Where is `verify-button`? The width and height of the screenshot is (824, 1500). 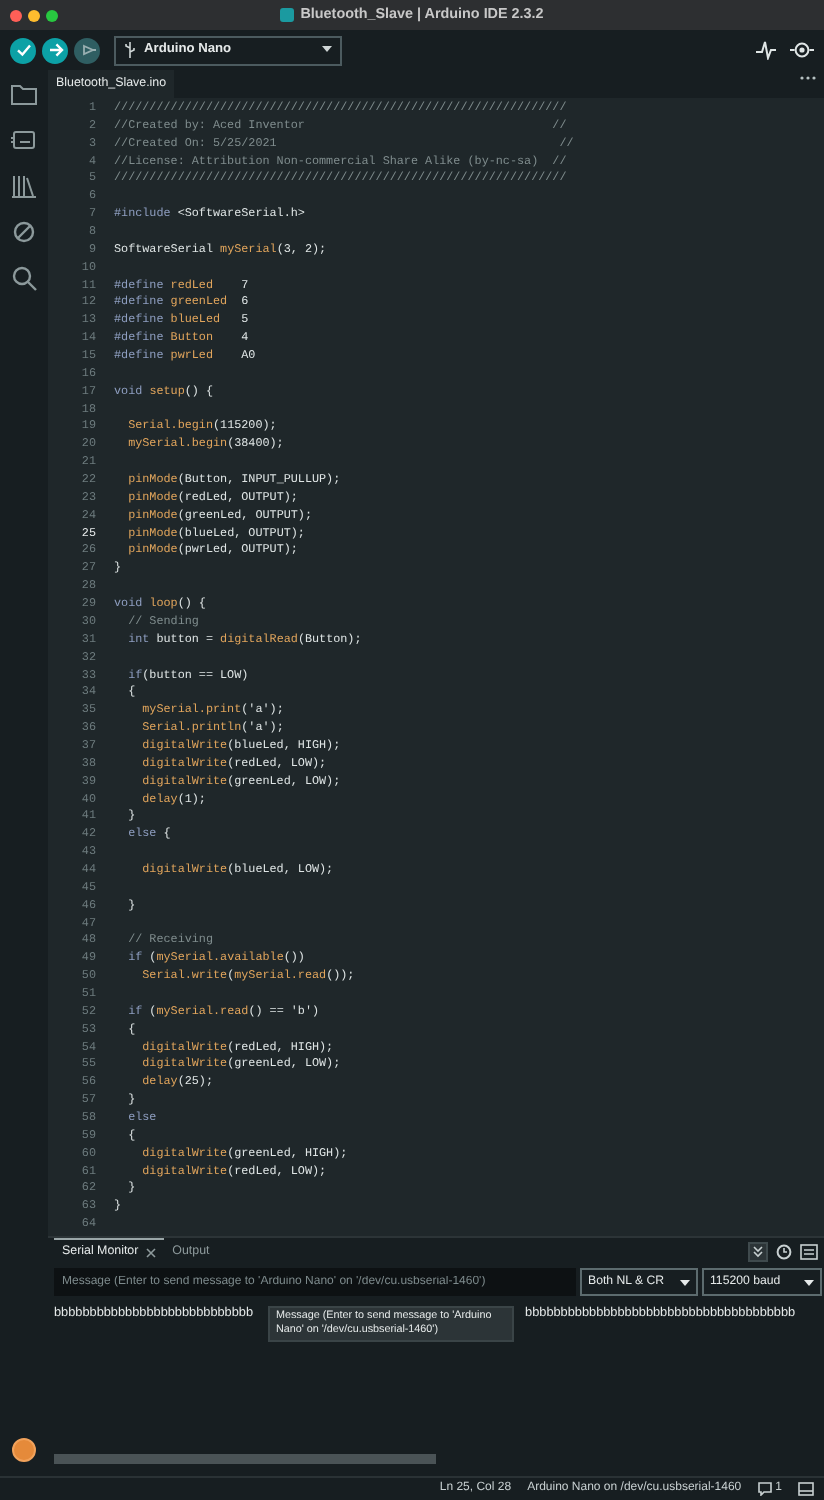
verify-button is located at coordinates (23, 50).